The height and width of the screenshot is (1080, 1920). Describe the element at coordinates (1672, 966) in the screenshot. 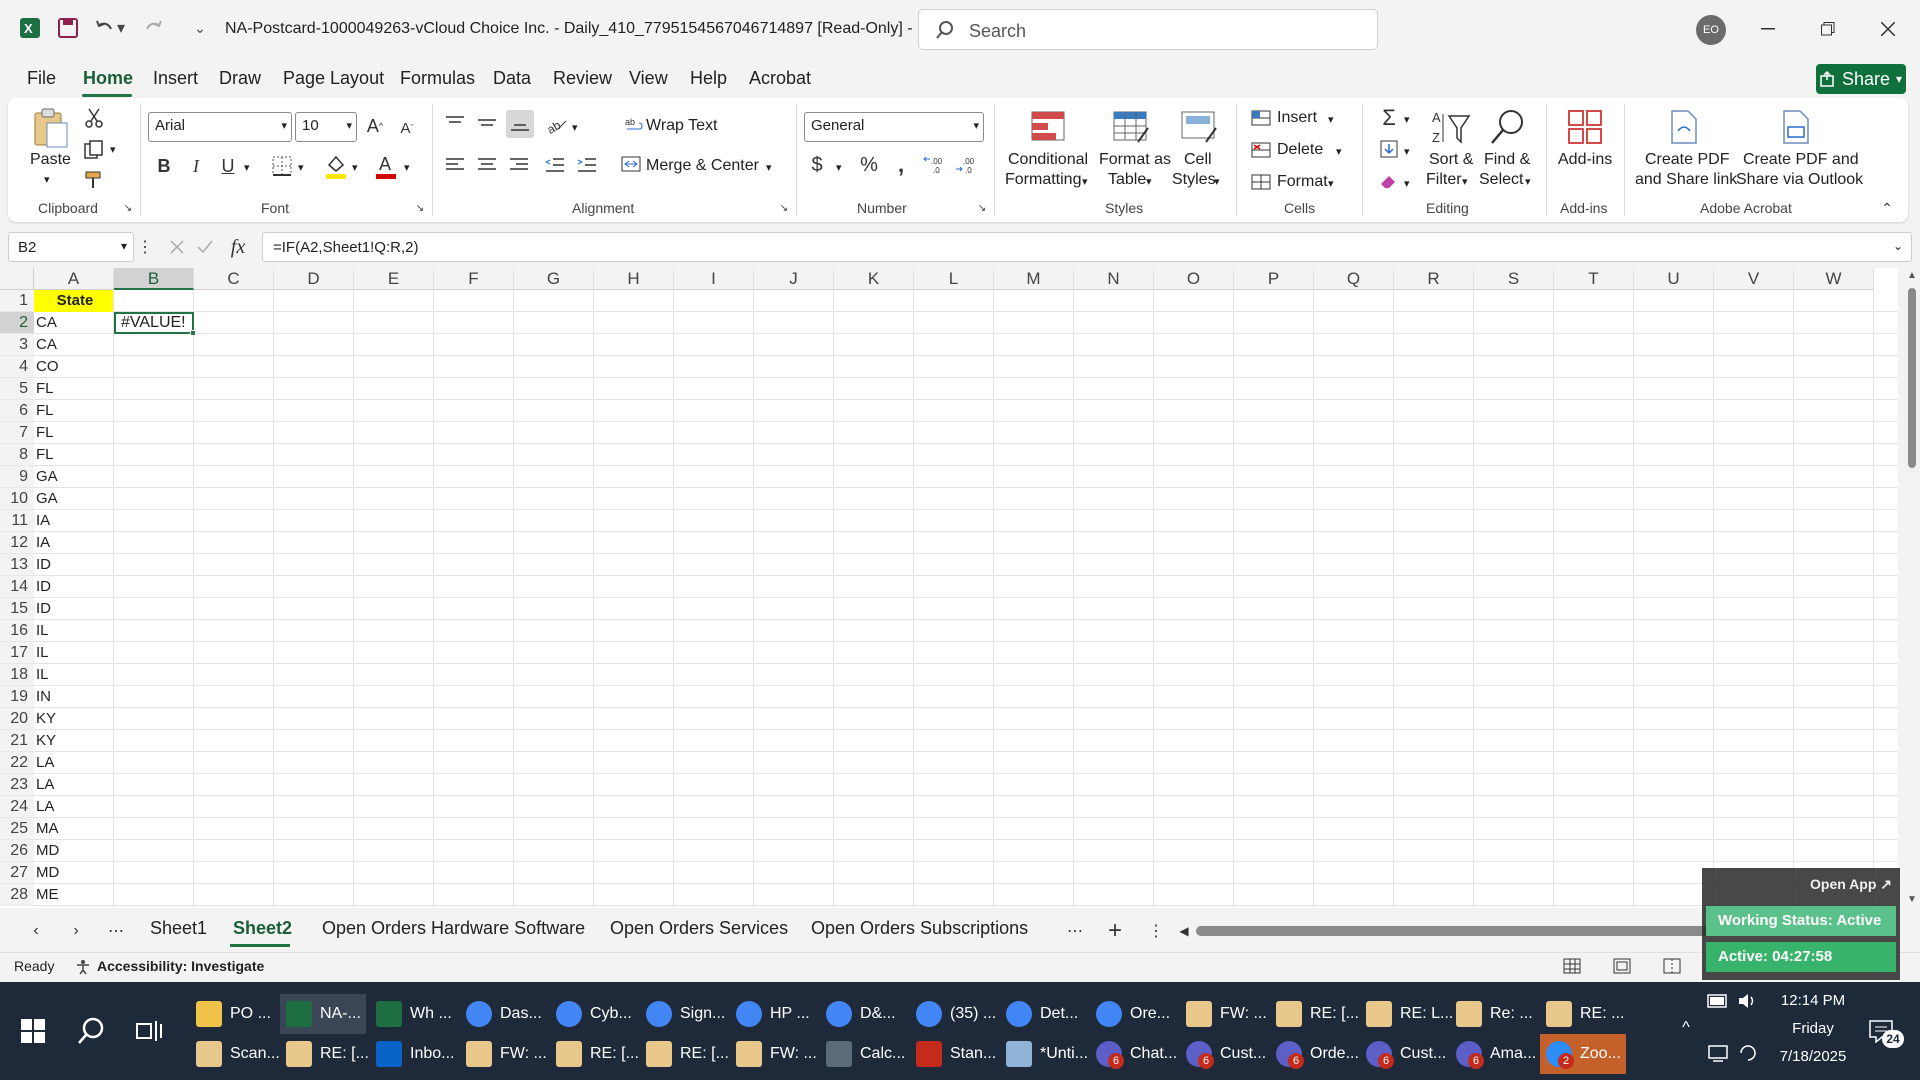

I see `page-break-preview-icon` at that location.